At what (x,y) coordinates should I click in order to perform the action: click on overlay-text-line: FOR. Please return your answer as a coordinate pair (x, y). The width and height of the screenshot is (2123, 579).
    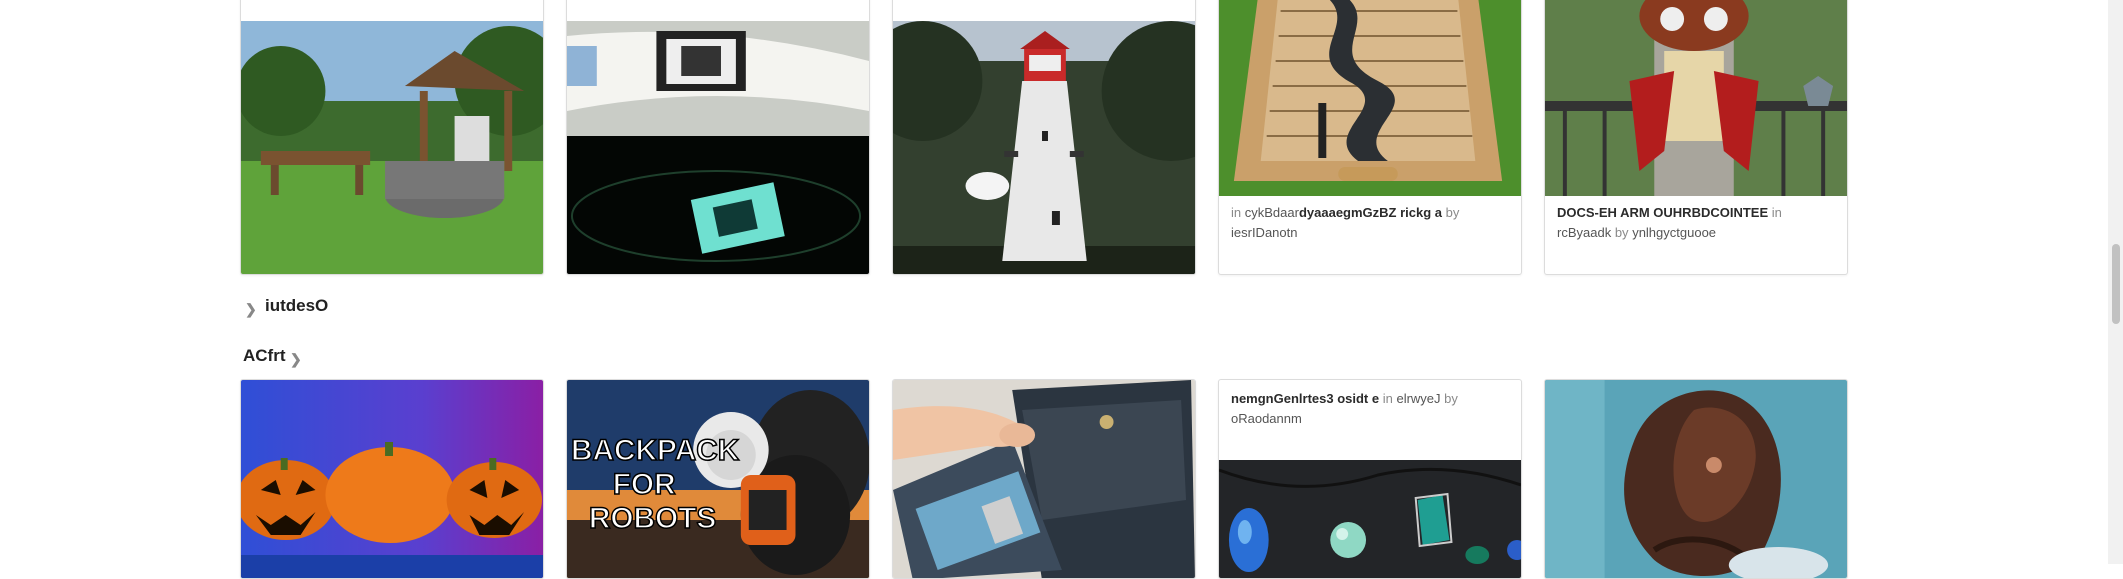
    Looking at the image, I should click on (644, 484).